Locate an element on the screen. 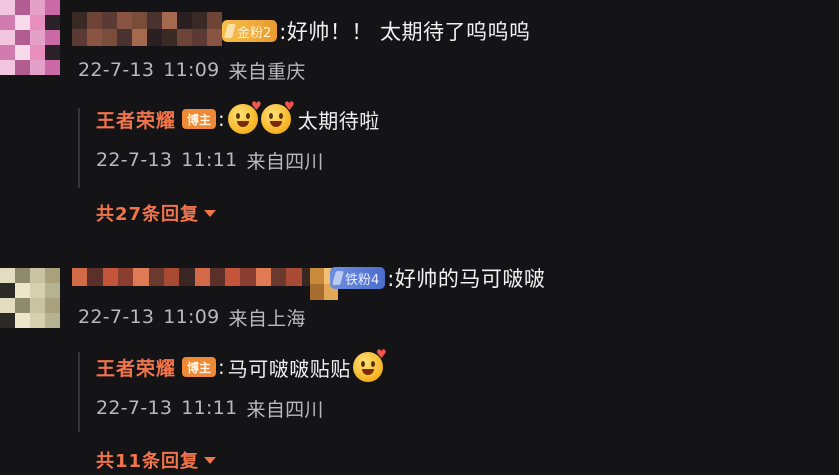 Image resolution: width=839 pixels, height=475 pixels. comment-1-line: 金粉2 :好帅！！ 太期待了呜呜呜 is located at coordinates (376, 31).